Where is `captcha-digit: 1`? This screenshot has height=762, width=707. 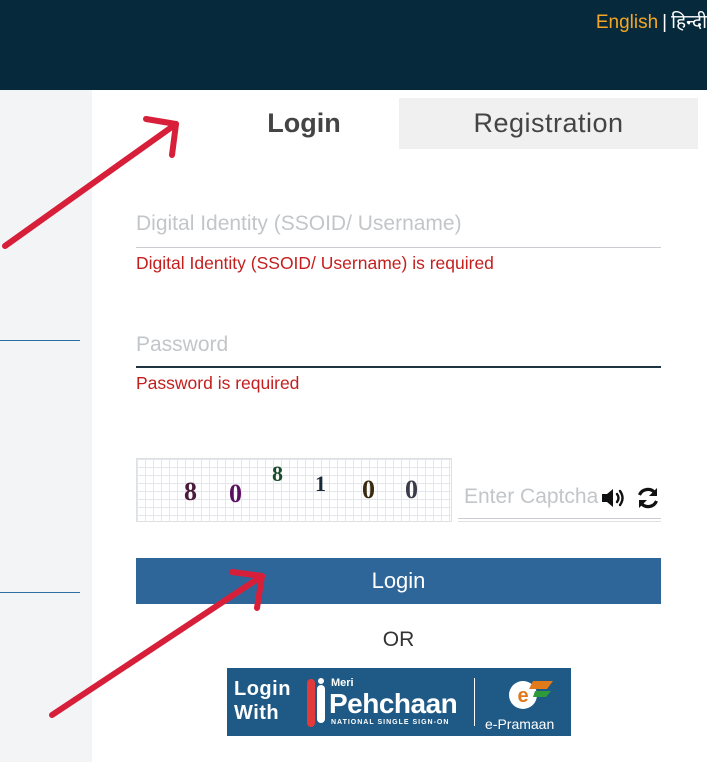 captcha-digit: 1 is located at coordinates (320, 483).